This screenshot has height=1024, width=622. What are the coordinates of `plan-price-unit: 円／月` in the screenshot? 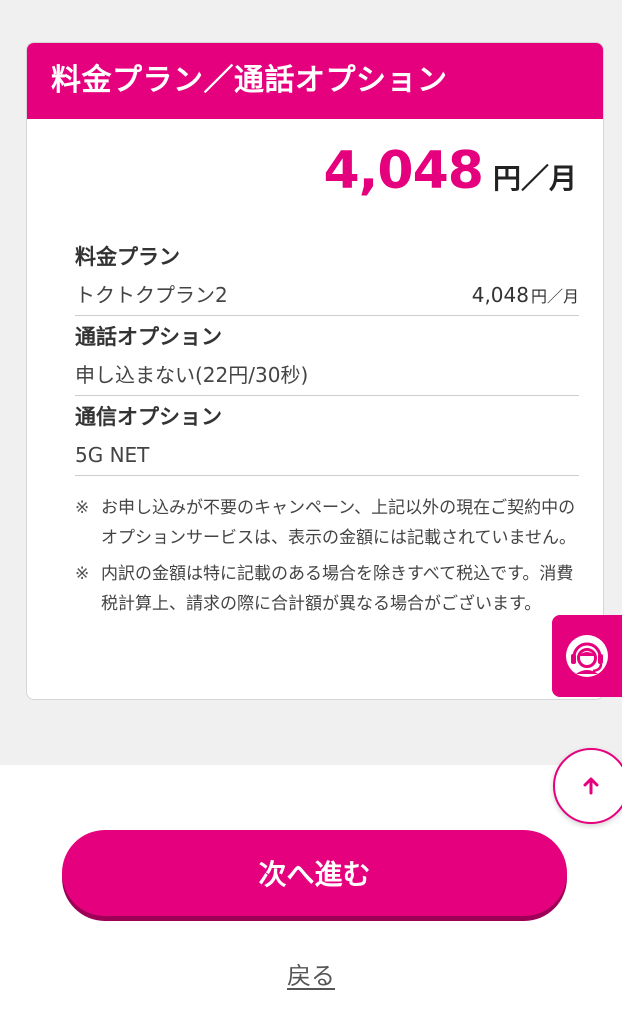 It's located at (554, 296).